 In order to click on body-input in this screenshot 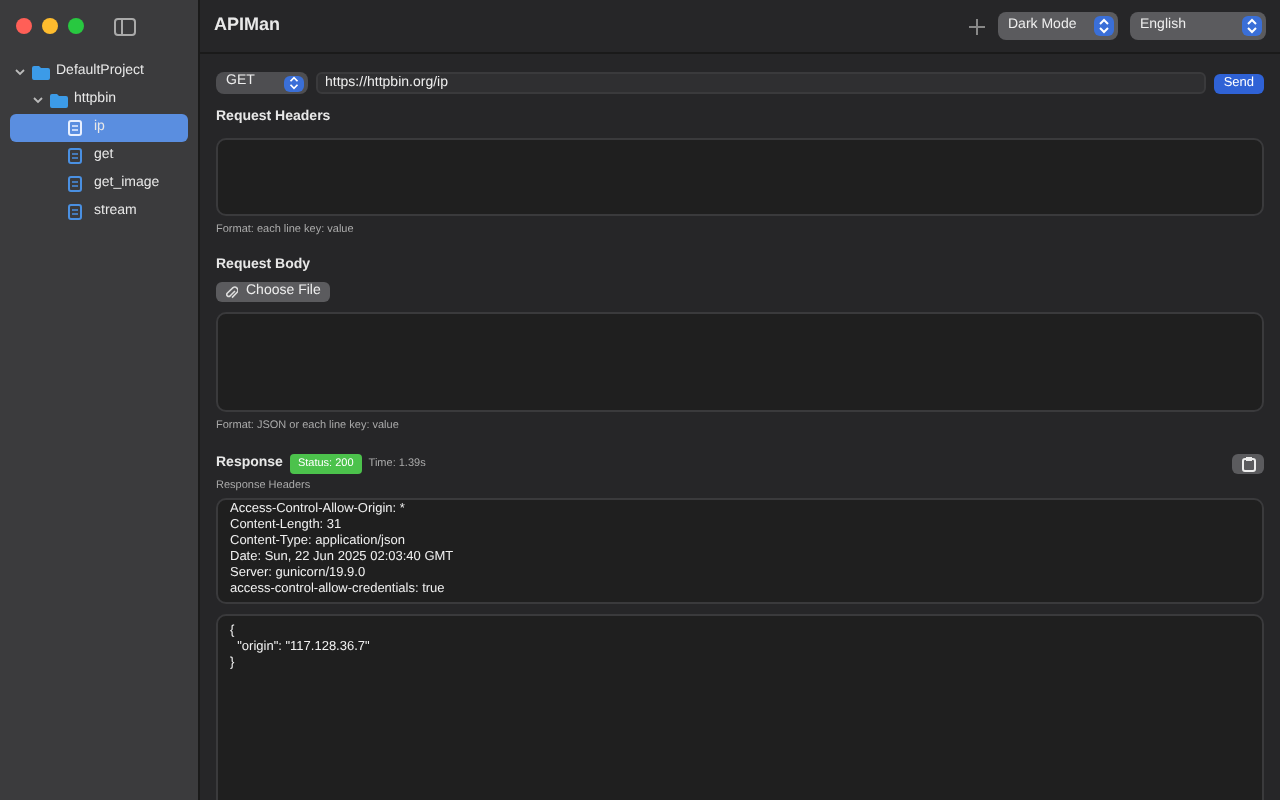, I will do `click(740, 362)`.